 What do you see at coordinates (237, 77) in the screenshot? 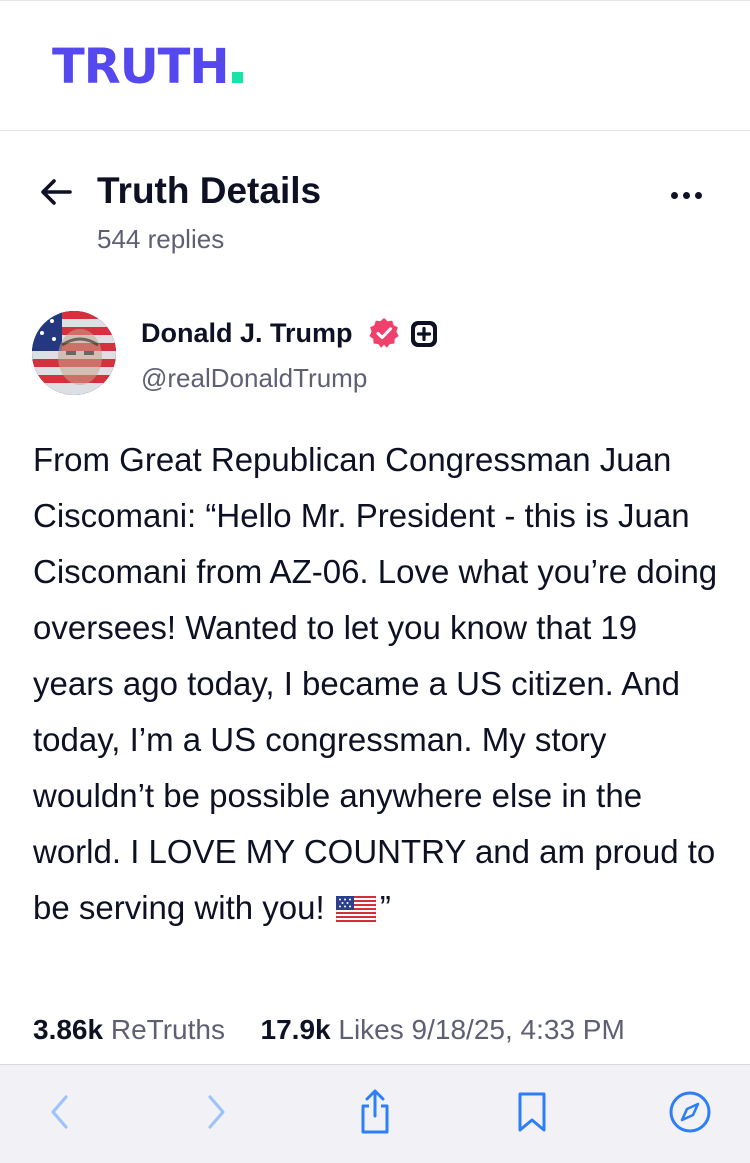
I see `logo-dot` at bounding box center [237, 77].